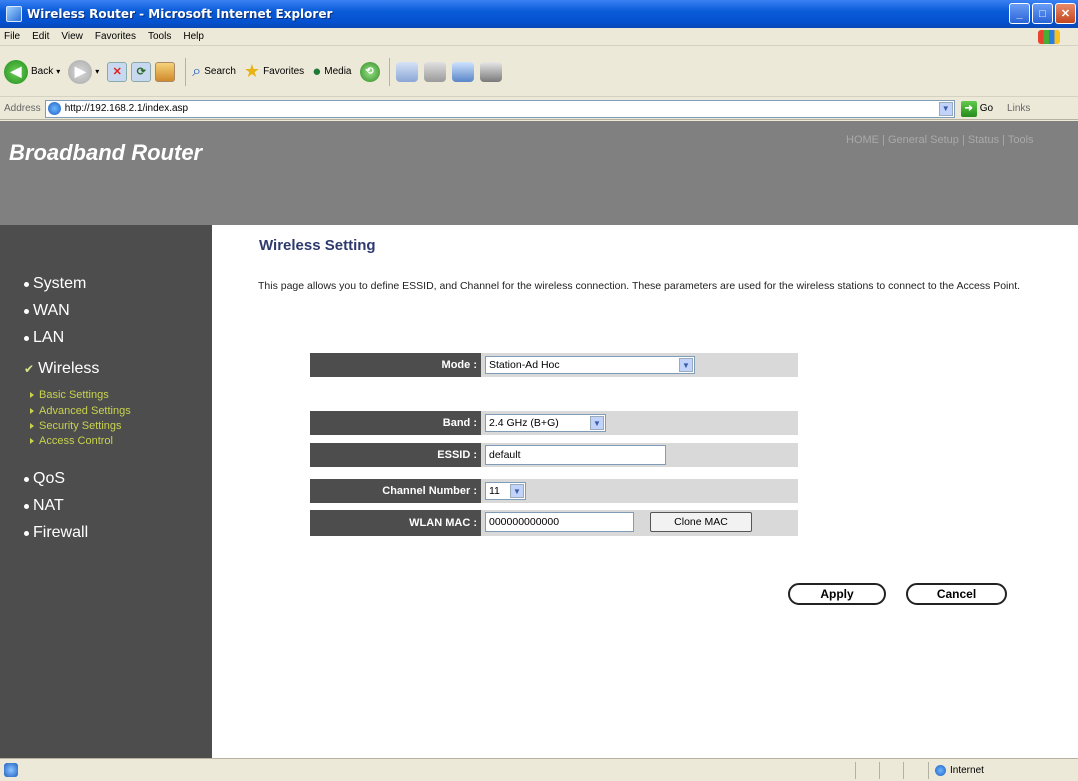 The width and height of the screenshot is (1078, 781). I want to click on channel-value: 11, so click(494, 491).